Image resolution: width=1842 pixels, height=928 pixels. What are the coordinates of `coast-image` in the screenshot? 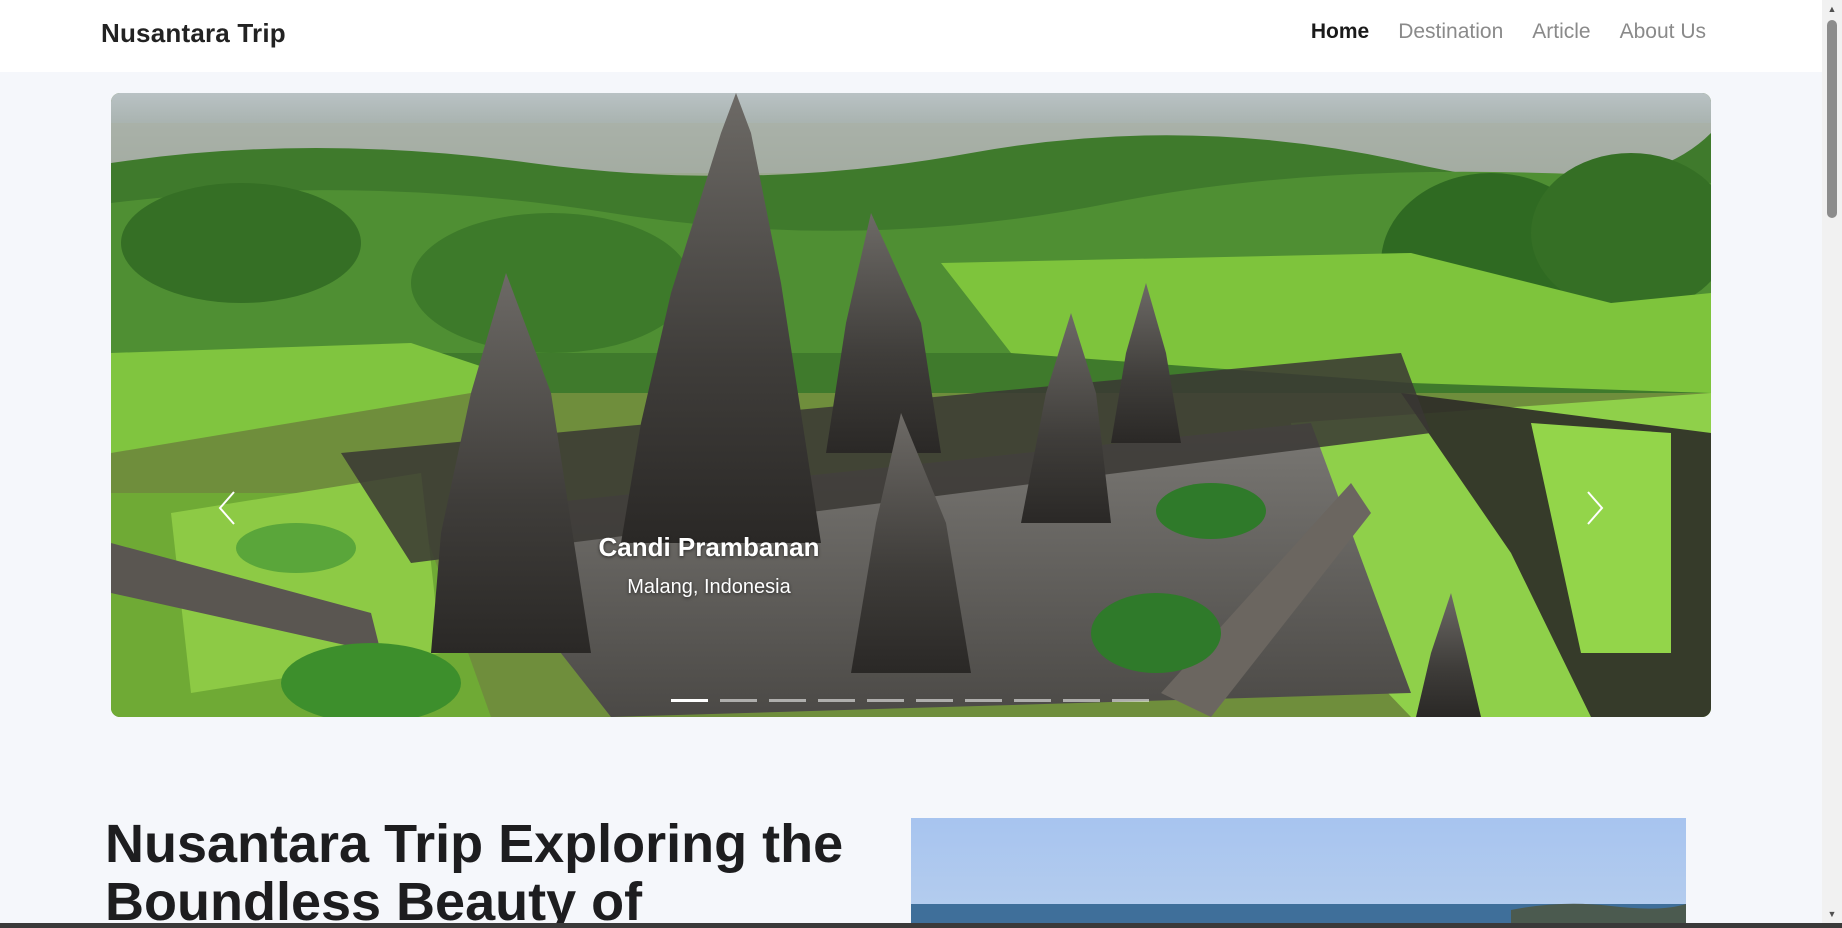 It's located at (1298, 870).